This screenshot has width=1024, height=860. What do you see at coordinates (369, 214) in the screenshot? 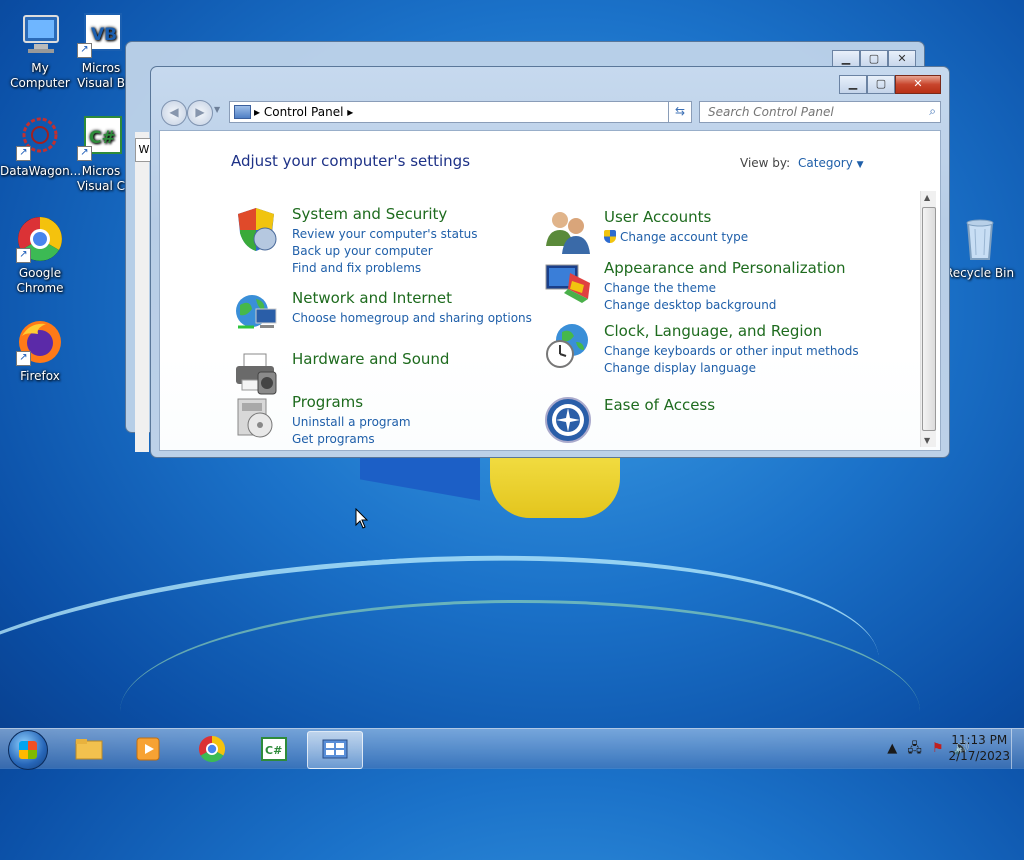
I see `category-title: System and Security` at bounding box center [369, 214].